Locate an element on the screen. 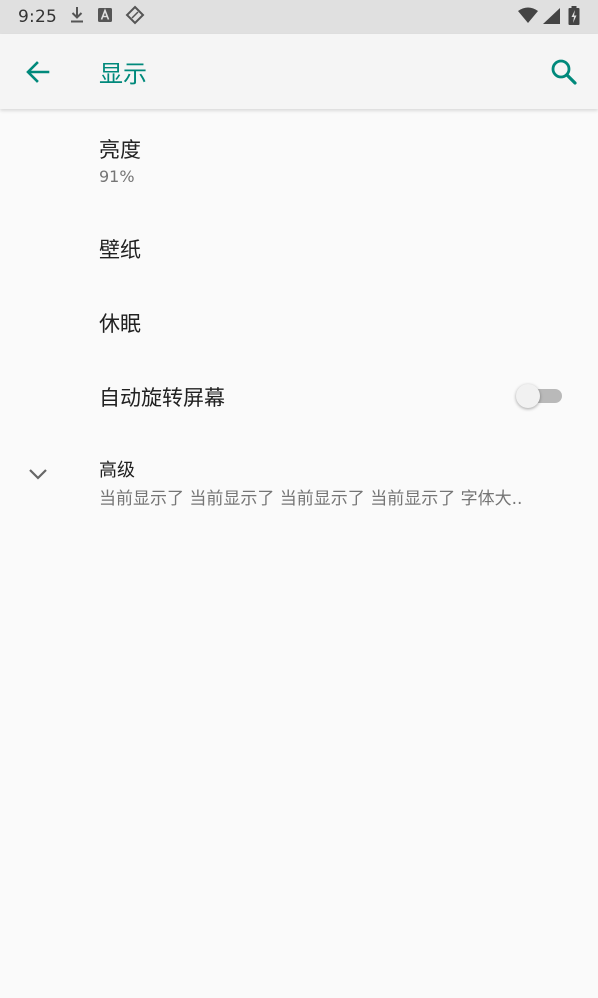 This screenshot has width=598, height=998. chevron-down-icon is located at coordinates (38, 474).